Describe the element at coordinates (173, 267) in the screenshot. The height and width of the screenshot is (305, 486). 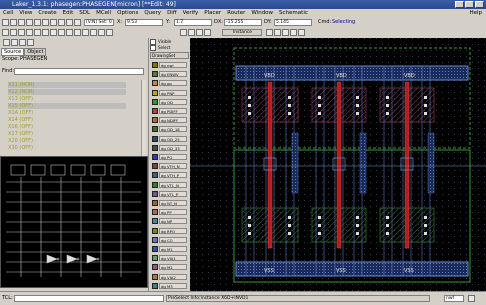
I see `layer-button: dg M2` at that location.